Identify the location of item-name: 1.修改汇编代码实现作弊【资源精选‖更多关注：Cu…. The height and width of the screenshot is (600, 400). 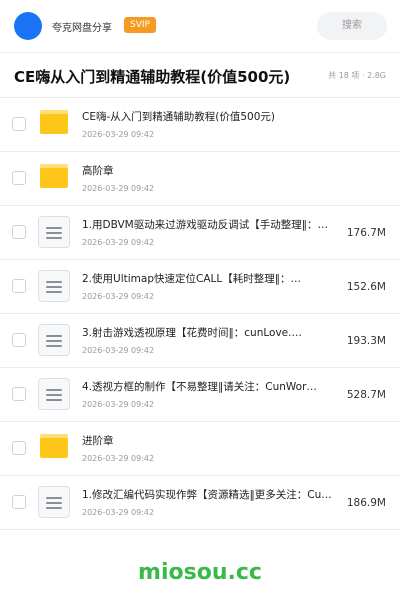
(213, 494).